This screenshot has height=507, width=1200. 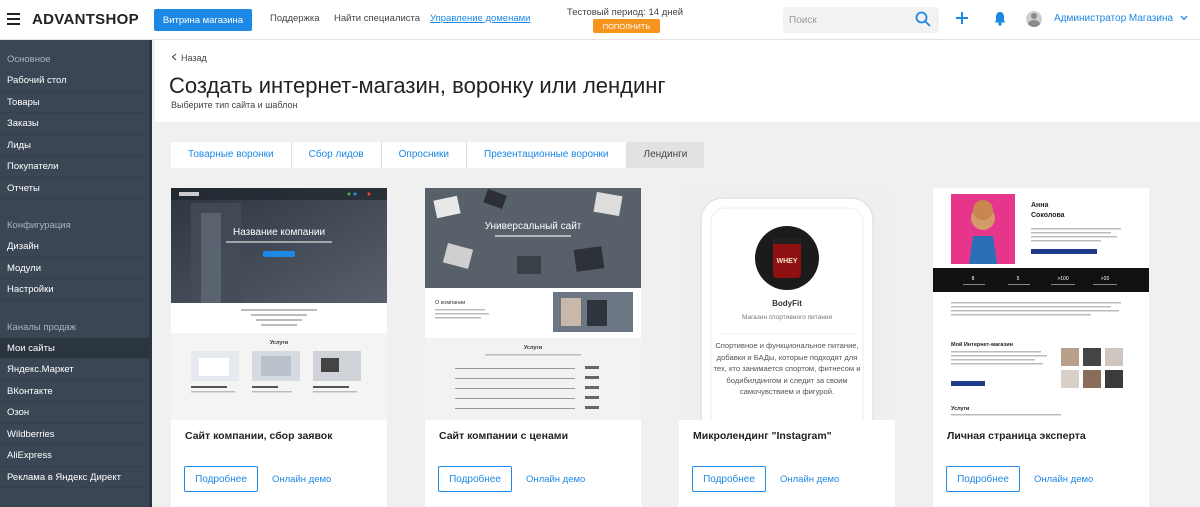 What do you see at coordinates (1113, 18) in the screenshot?
I see `user-name: Администратор Магазина` at bounding box center [1113, 18].